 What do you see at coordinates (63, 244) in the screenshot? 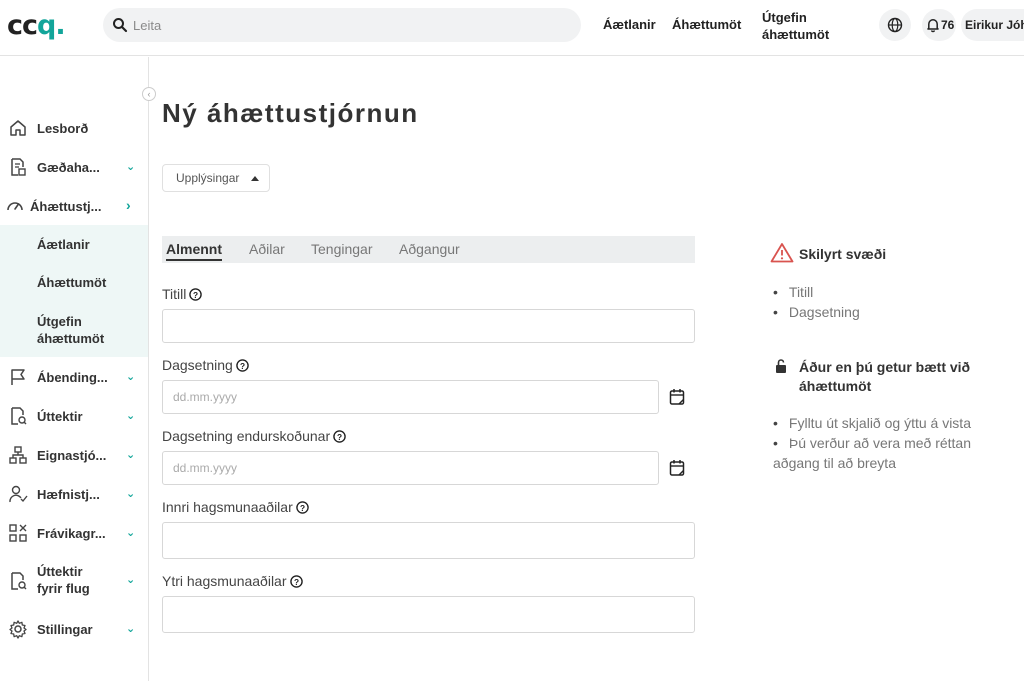
I see `sidebar-subitem-plans: Áætlanir` at bounding box center [63, 244].